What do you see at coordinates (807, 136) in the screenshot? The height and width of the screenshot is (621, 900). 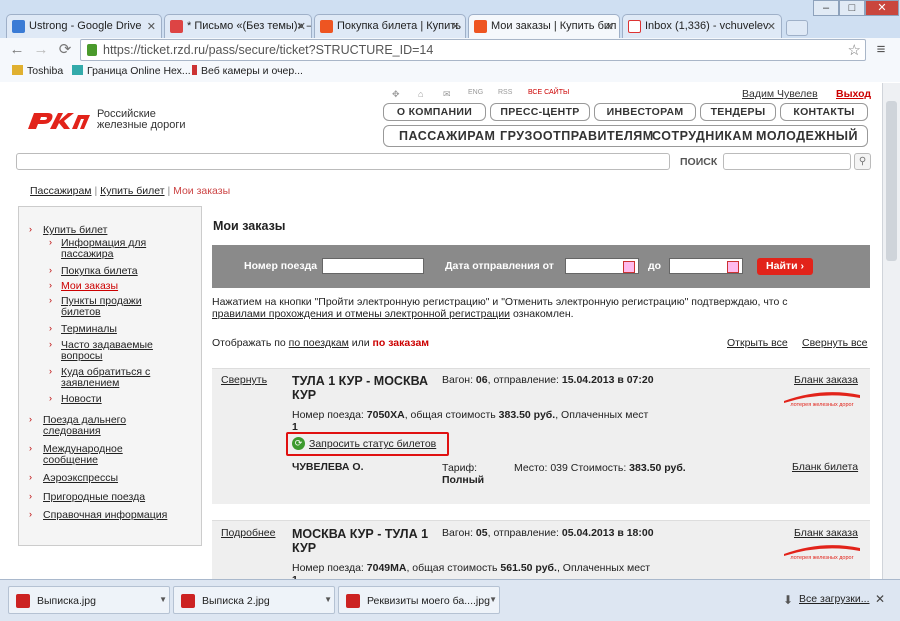 I see `nav-youth: МОЛОДЕЖНЫЙ` at bounding box center [807, 136].